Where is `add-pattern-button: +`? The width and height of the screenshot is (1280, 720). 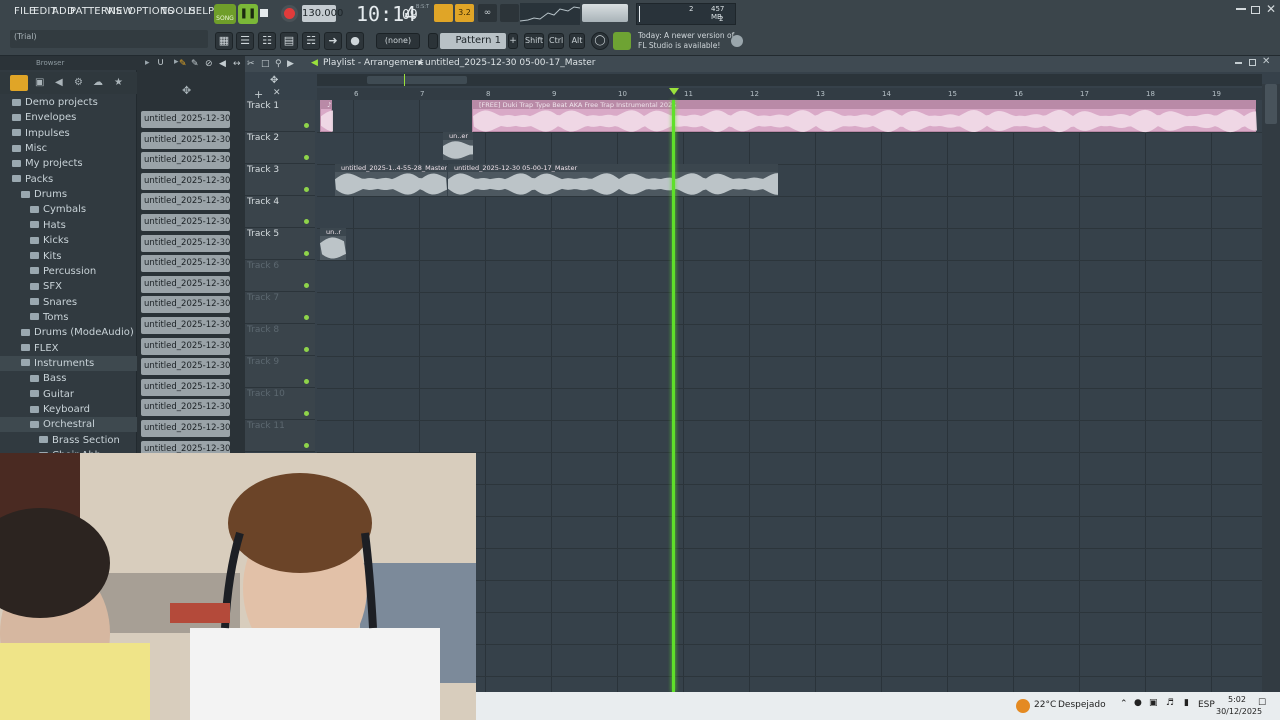 add-pattern-button: + is located at coordinates (513, 41).